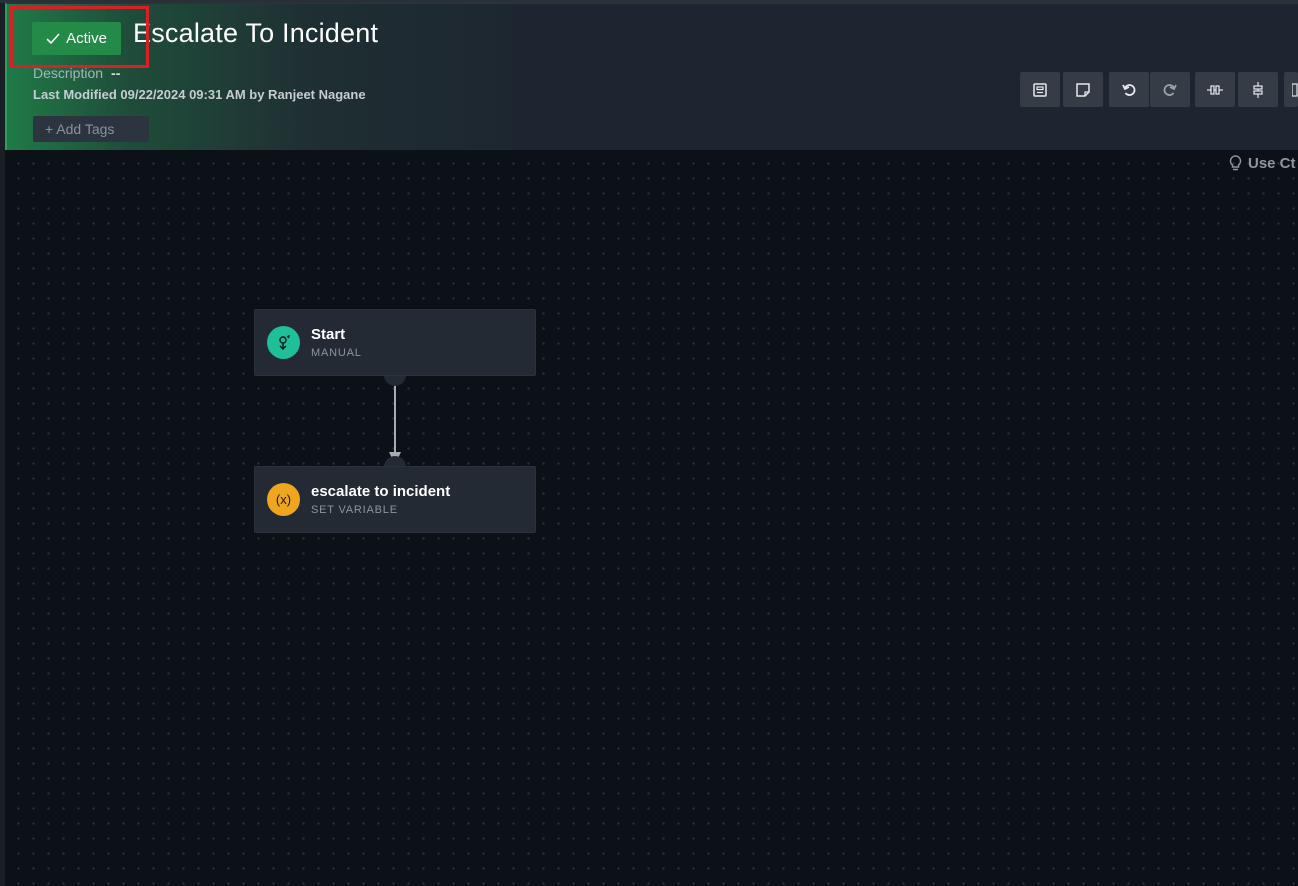 The height and width of the screenshot is (886, 1298). Describe the element at coordinates (68, 73) in the screenshot. I see `description-label: Description` at that location.